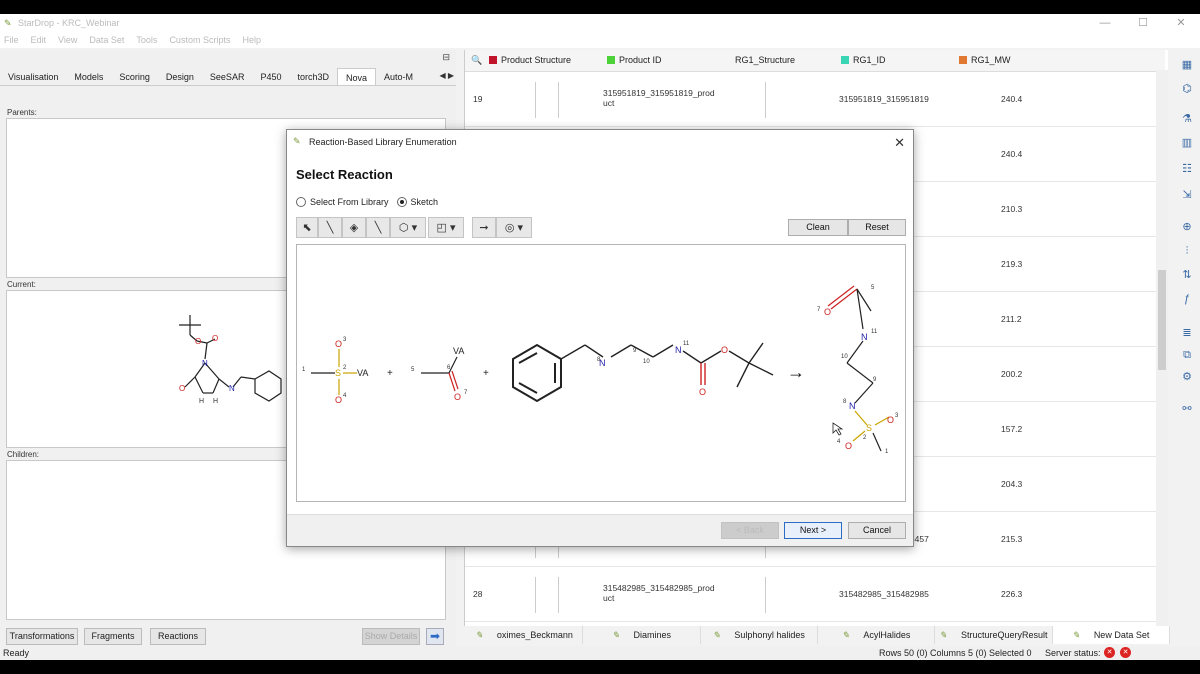  Describe the element at coordinates (863, 60) in the screenshot. I see `col-rg1-id: RG1_ID` at that location.